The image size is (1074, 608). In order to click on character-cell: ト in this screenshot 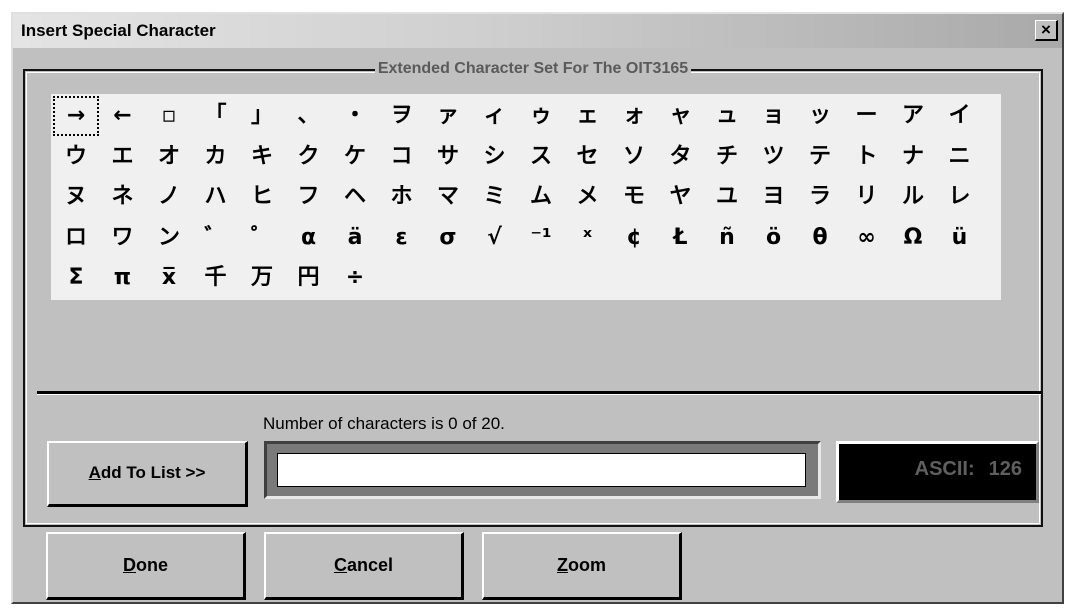, I will do `click(867, 157)`.